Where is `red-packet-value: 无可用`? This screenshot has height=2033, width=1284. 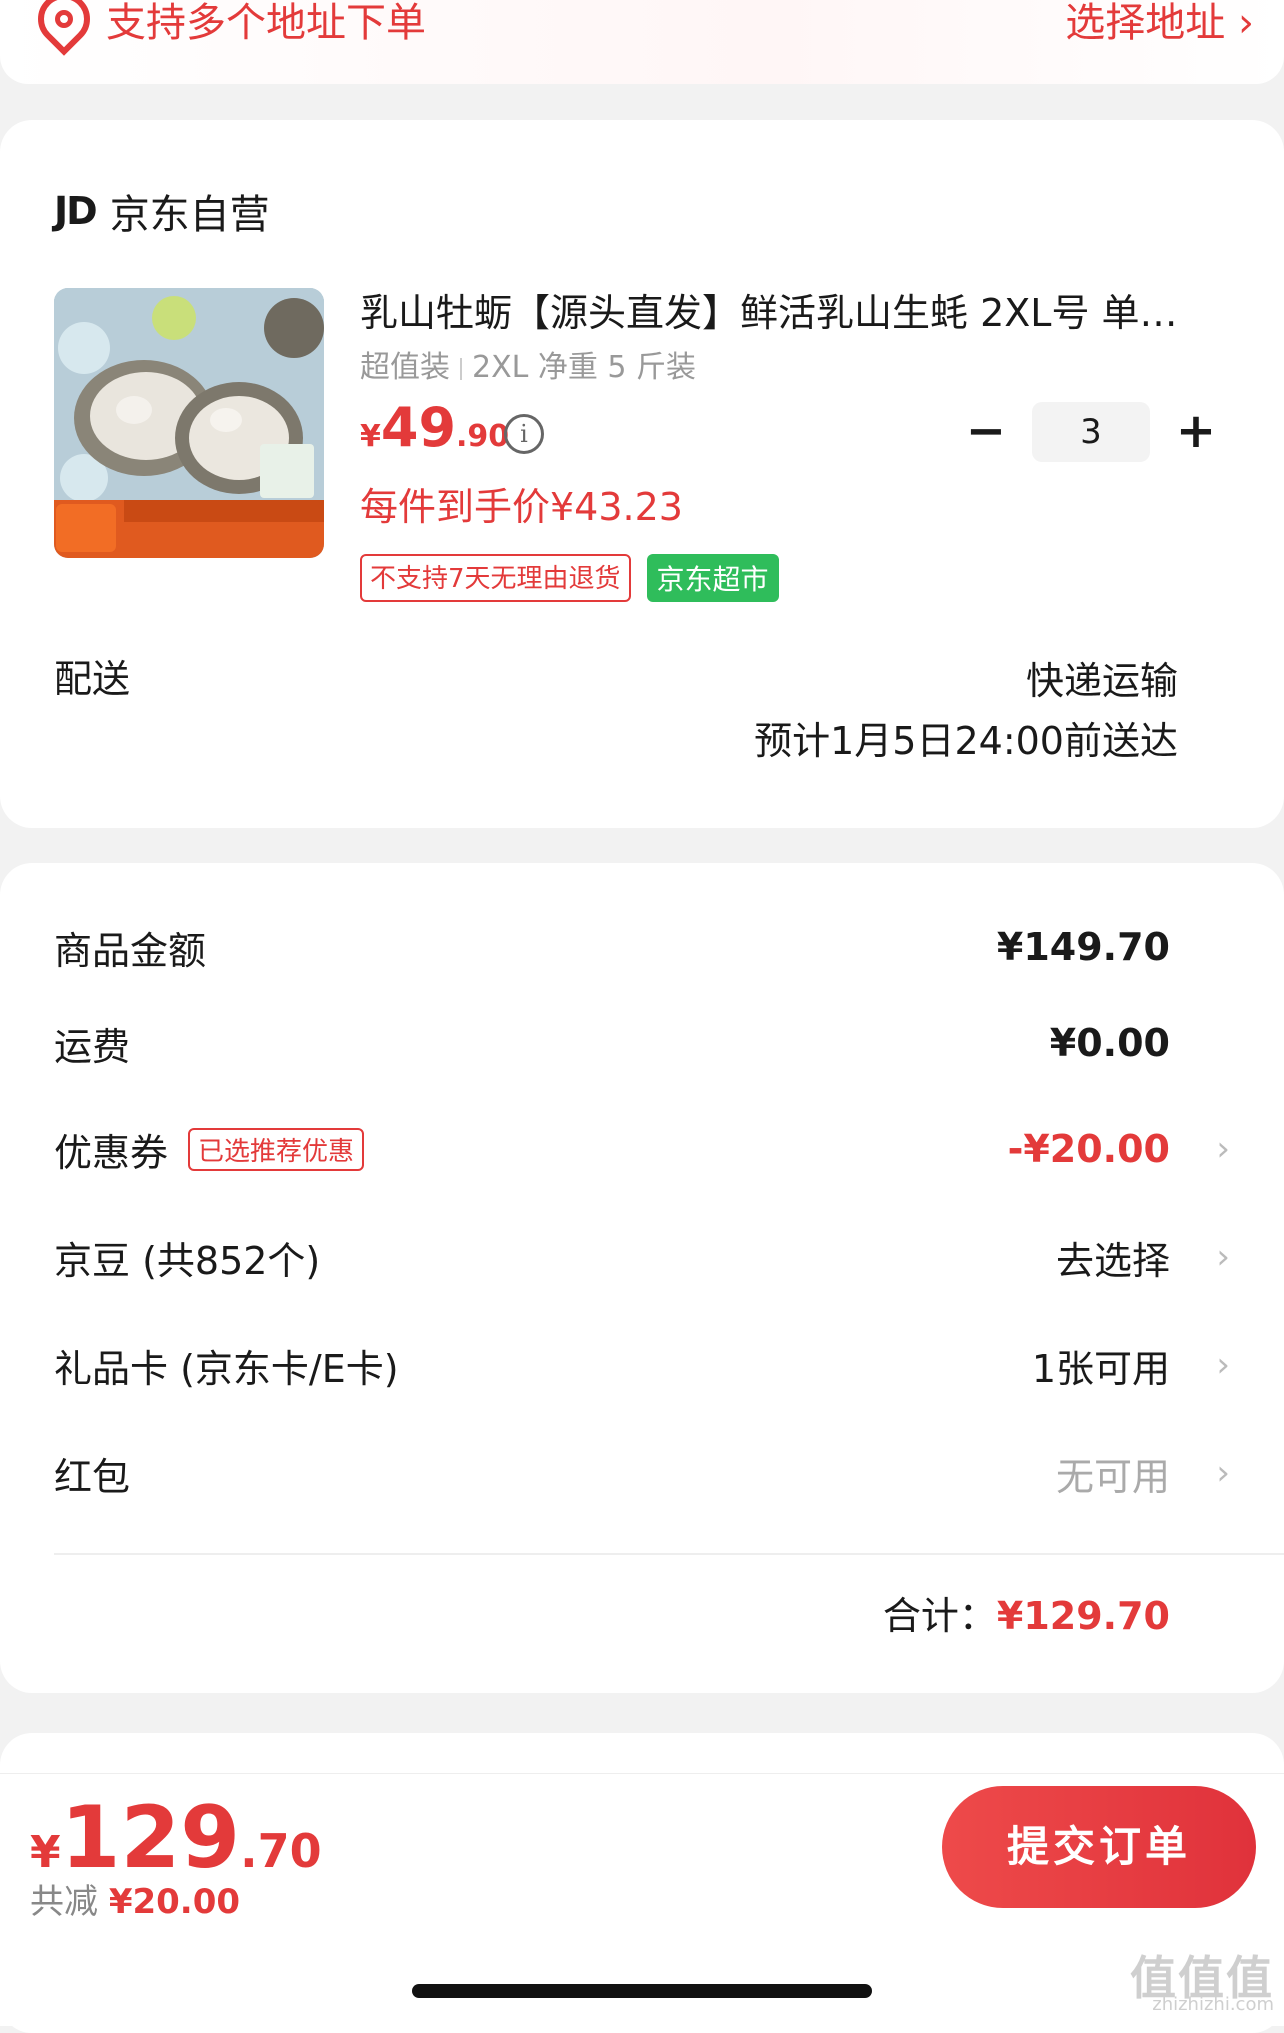
red-packet-value: 无可用 is located at coordinates (1112, 1476).